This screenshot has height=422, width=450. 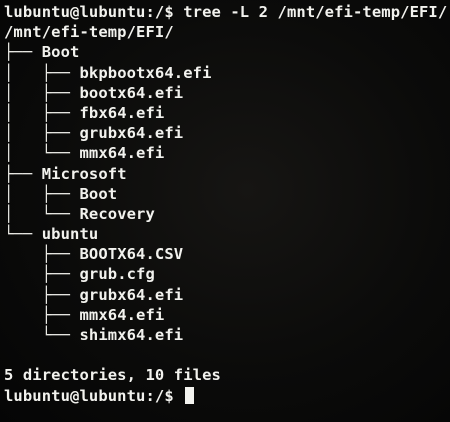 What do you see at coordinates (145, 72) in the screenshot?
I see `tree-entry-name: bkpbootx64.efi` at bounding box center [145, 72].